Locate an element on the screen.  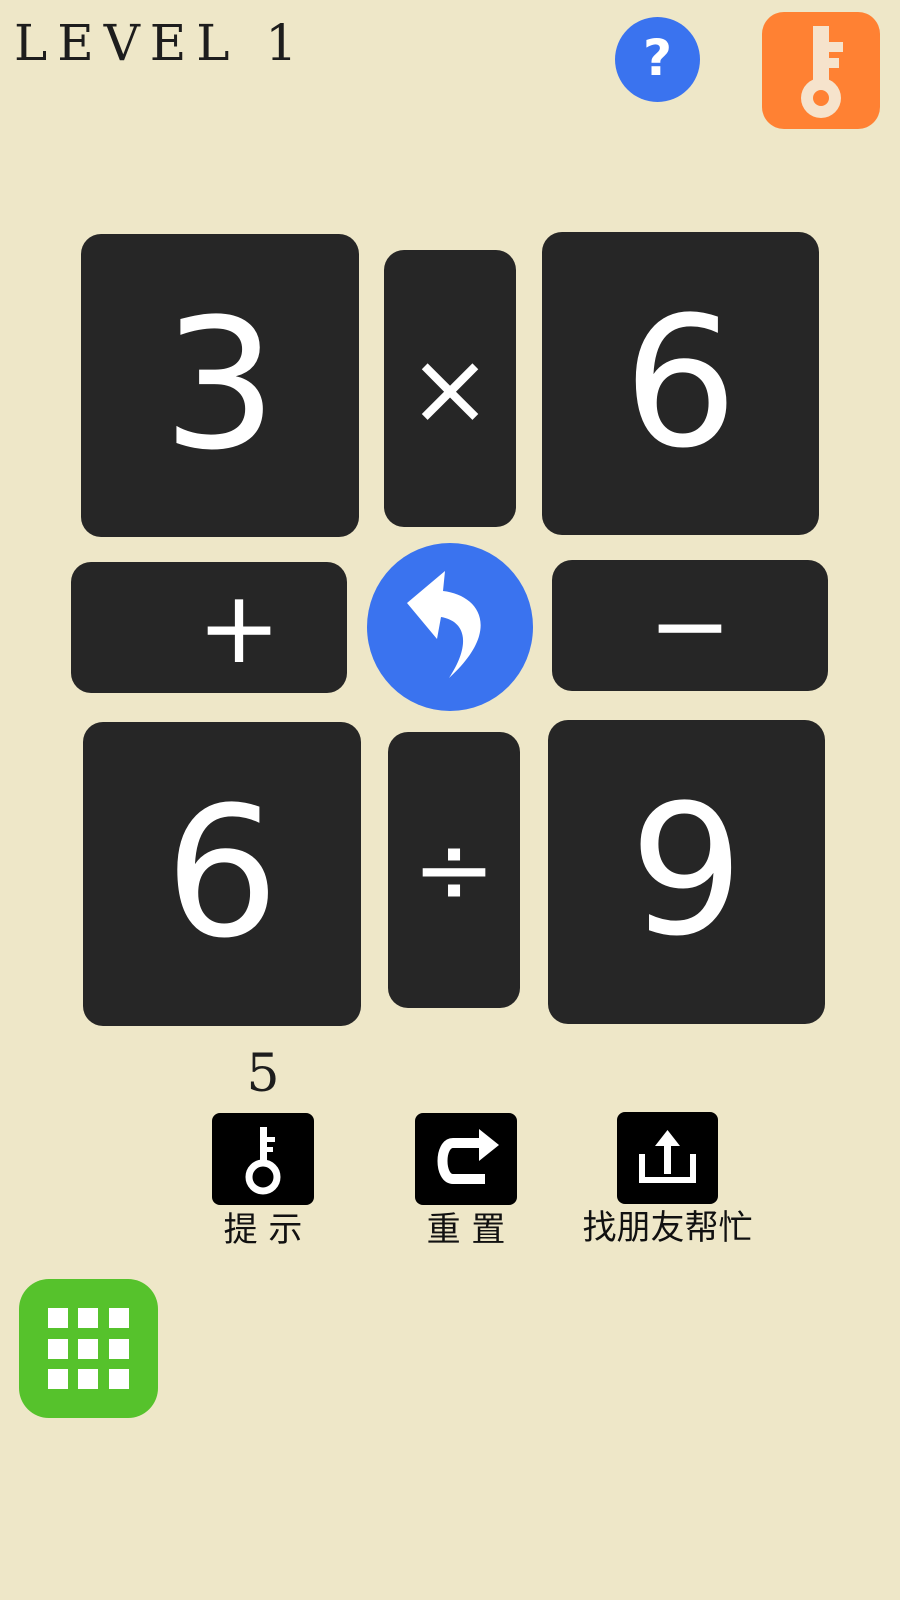
grid-icon is located at coordinates (88, 1348).